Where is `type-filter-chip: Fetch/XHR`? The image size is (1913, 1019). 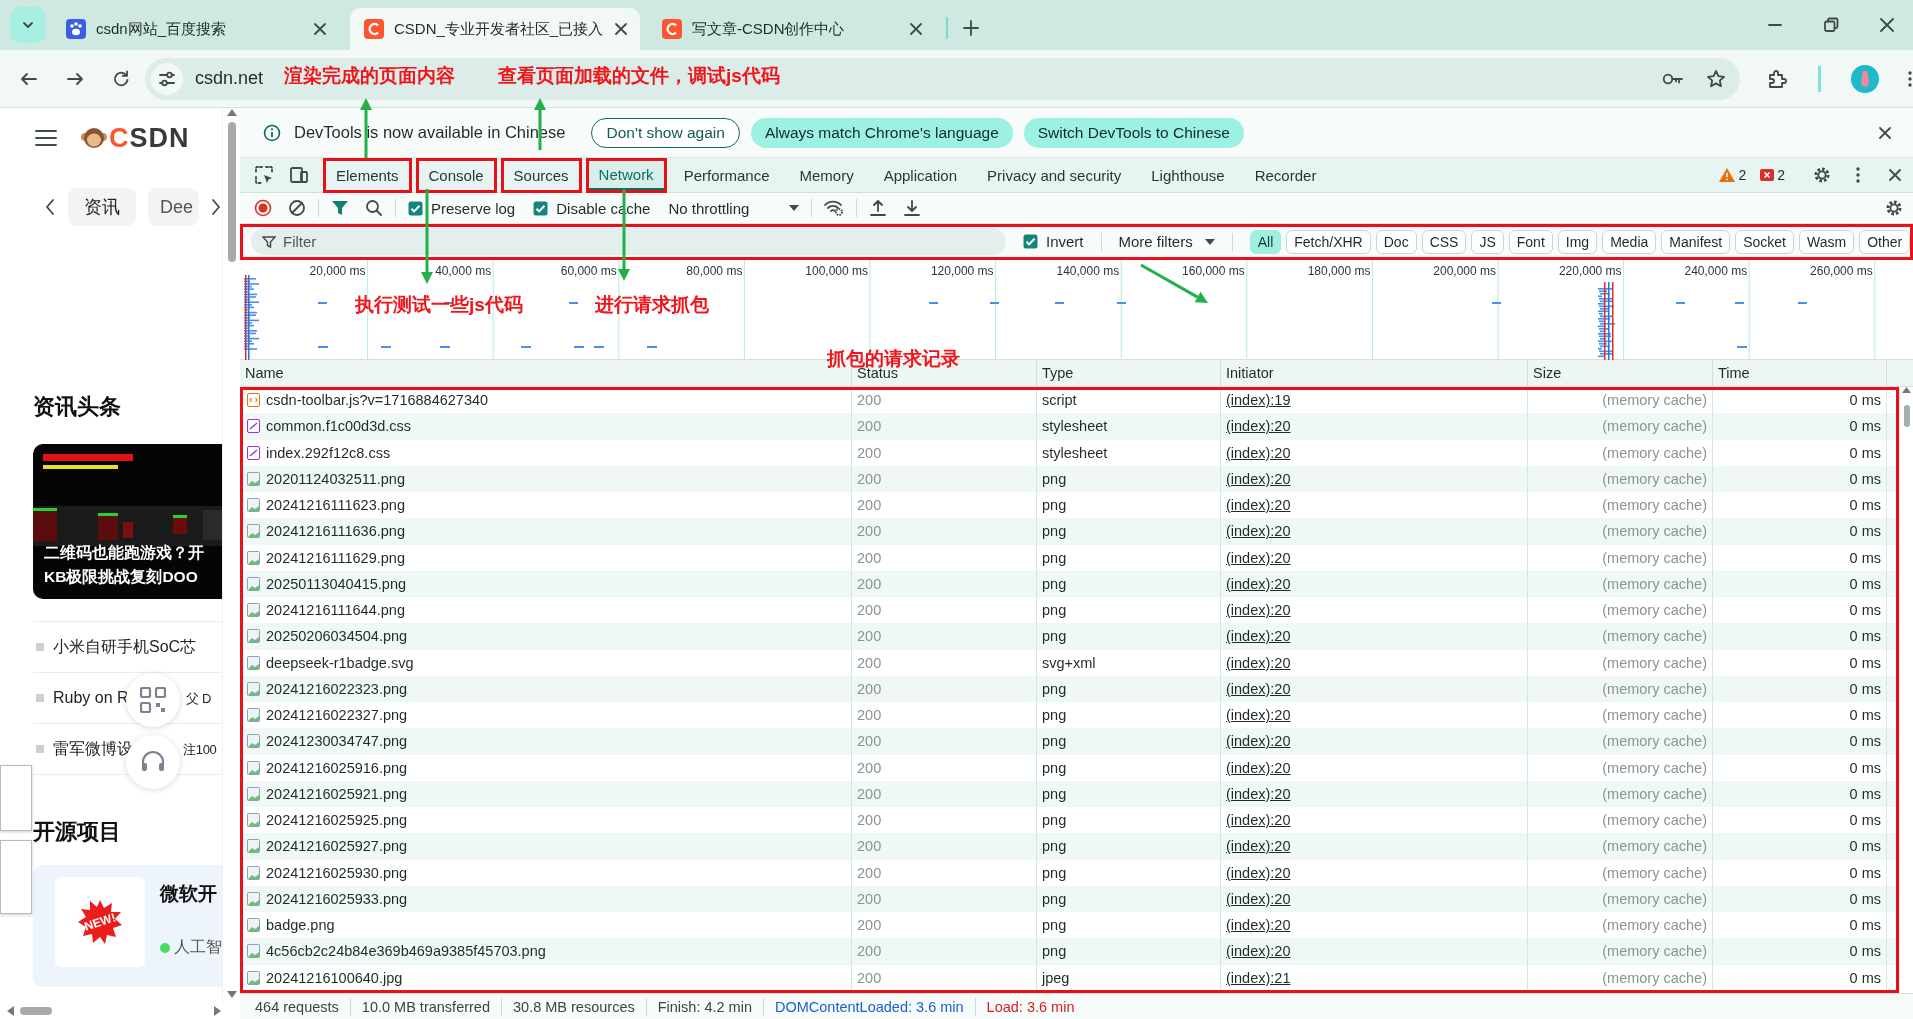
type-filter-chip: Fetch/XHR is located at coordinates (1328, 241).